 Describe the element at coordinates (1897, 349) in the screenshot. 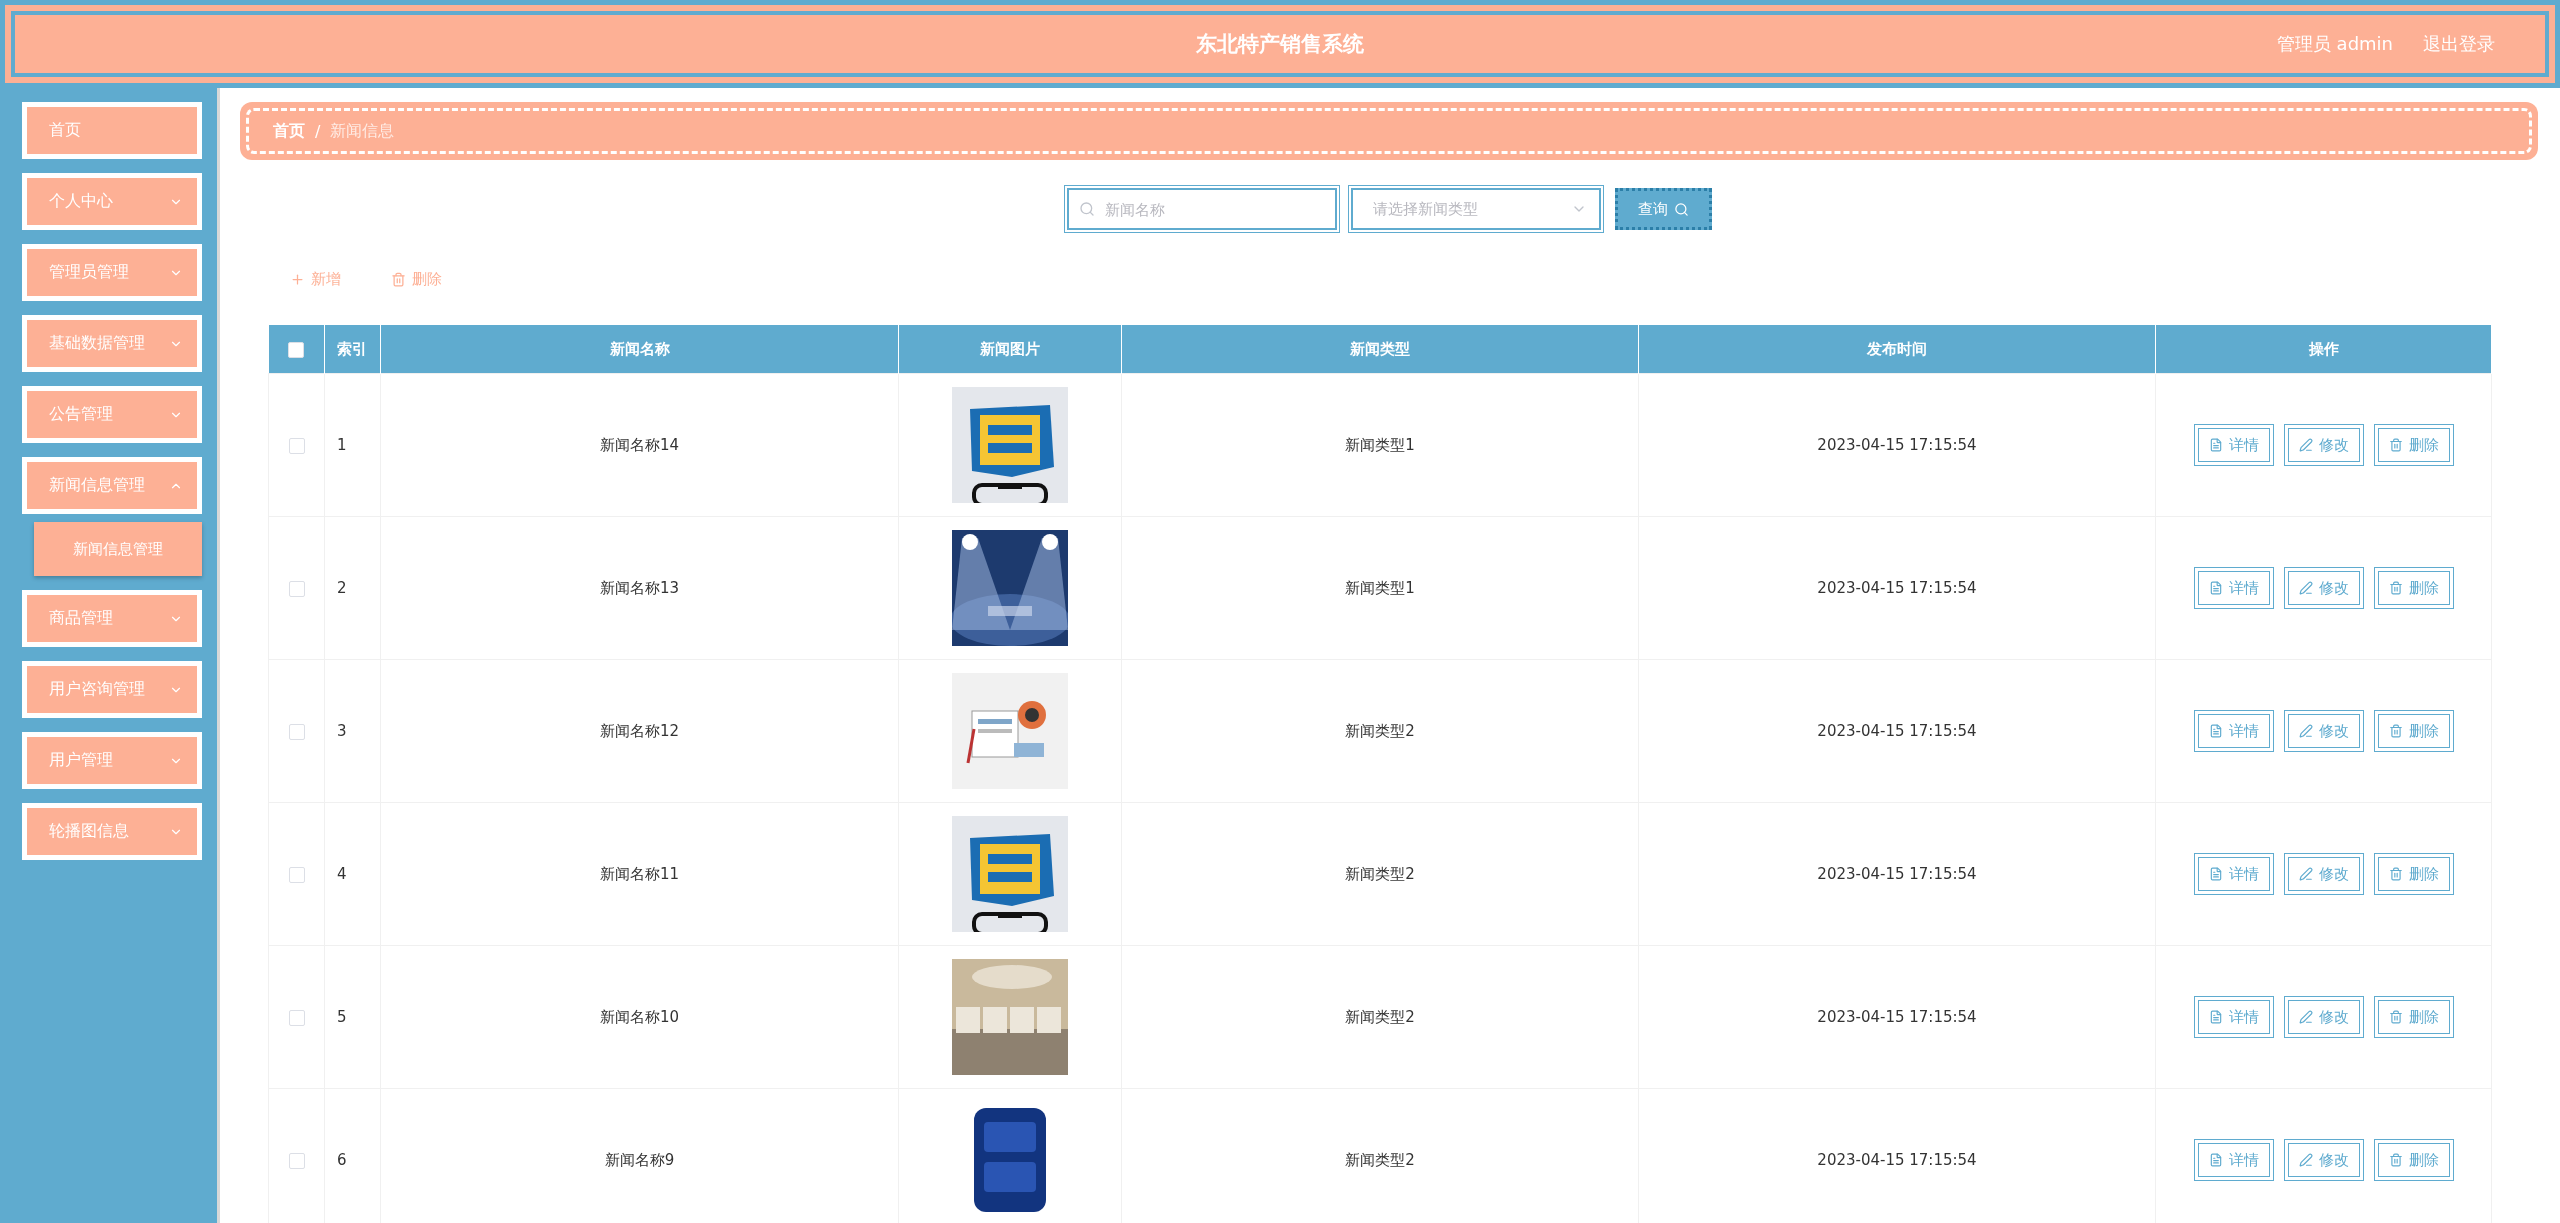

I see `column-header: 发布时间` at that location.